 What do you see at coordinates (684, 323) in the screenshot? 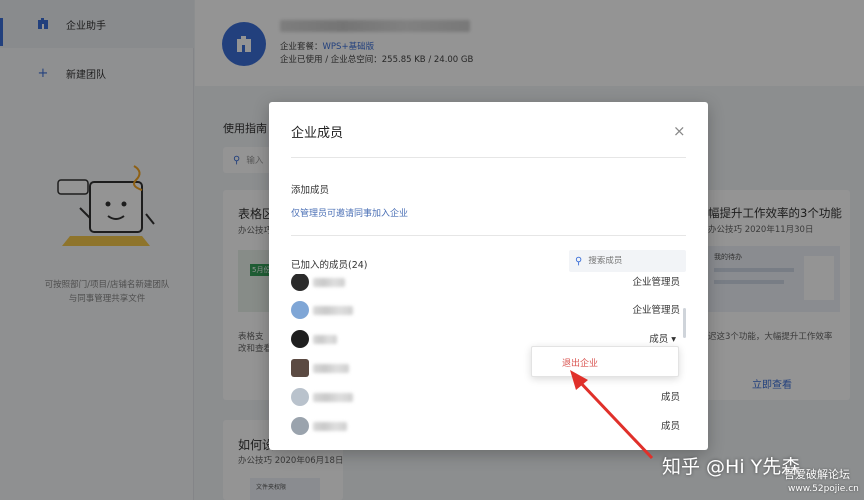
I see `member-list-scrollbar` at bounding box center [684, 323].